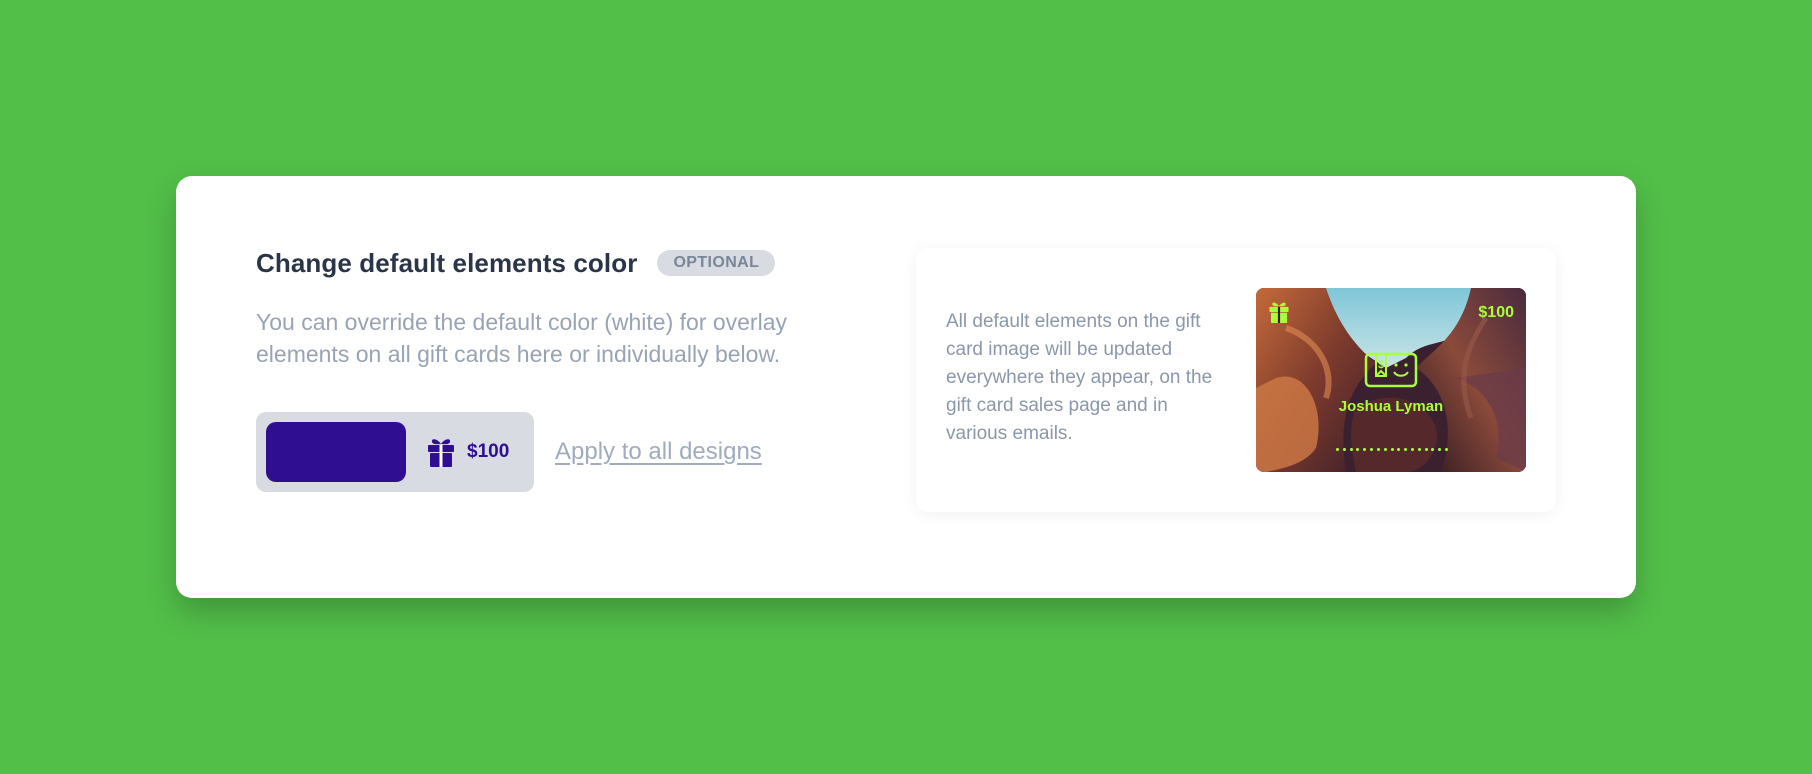  Describe the element at coordinates (716, 263) in the screenshot. I see `optional-badge: OPTIONAL` at that location.